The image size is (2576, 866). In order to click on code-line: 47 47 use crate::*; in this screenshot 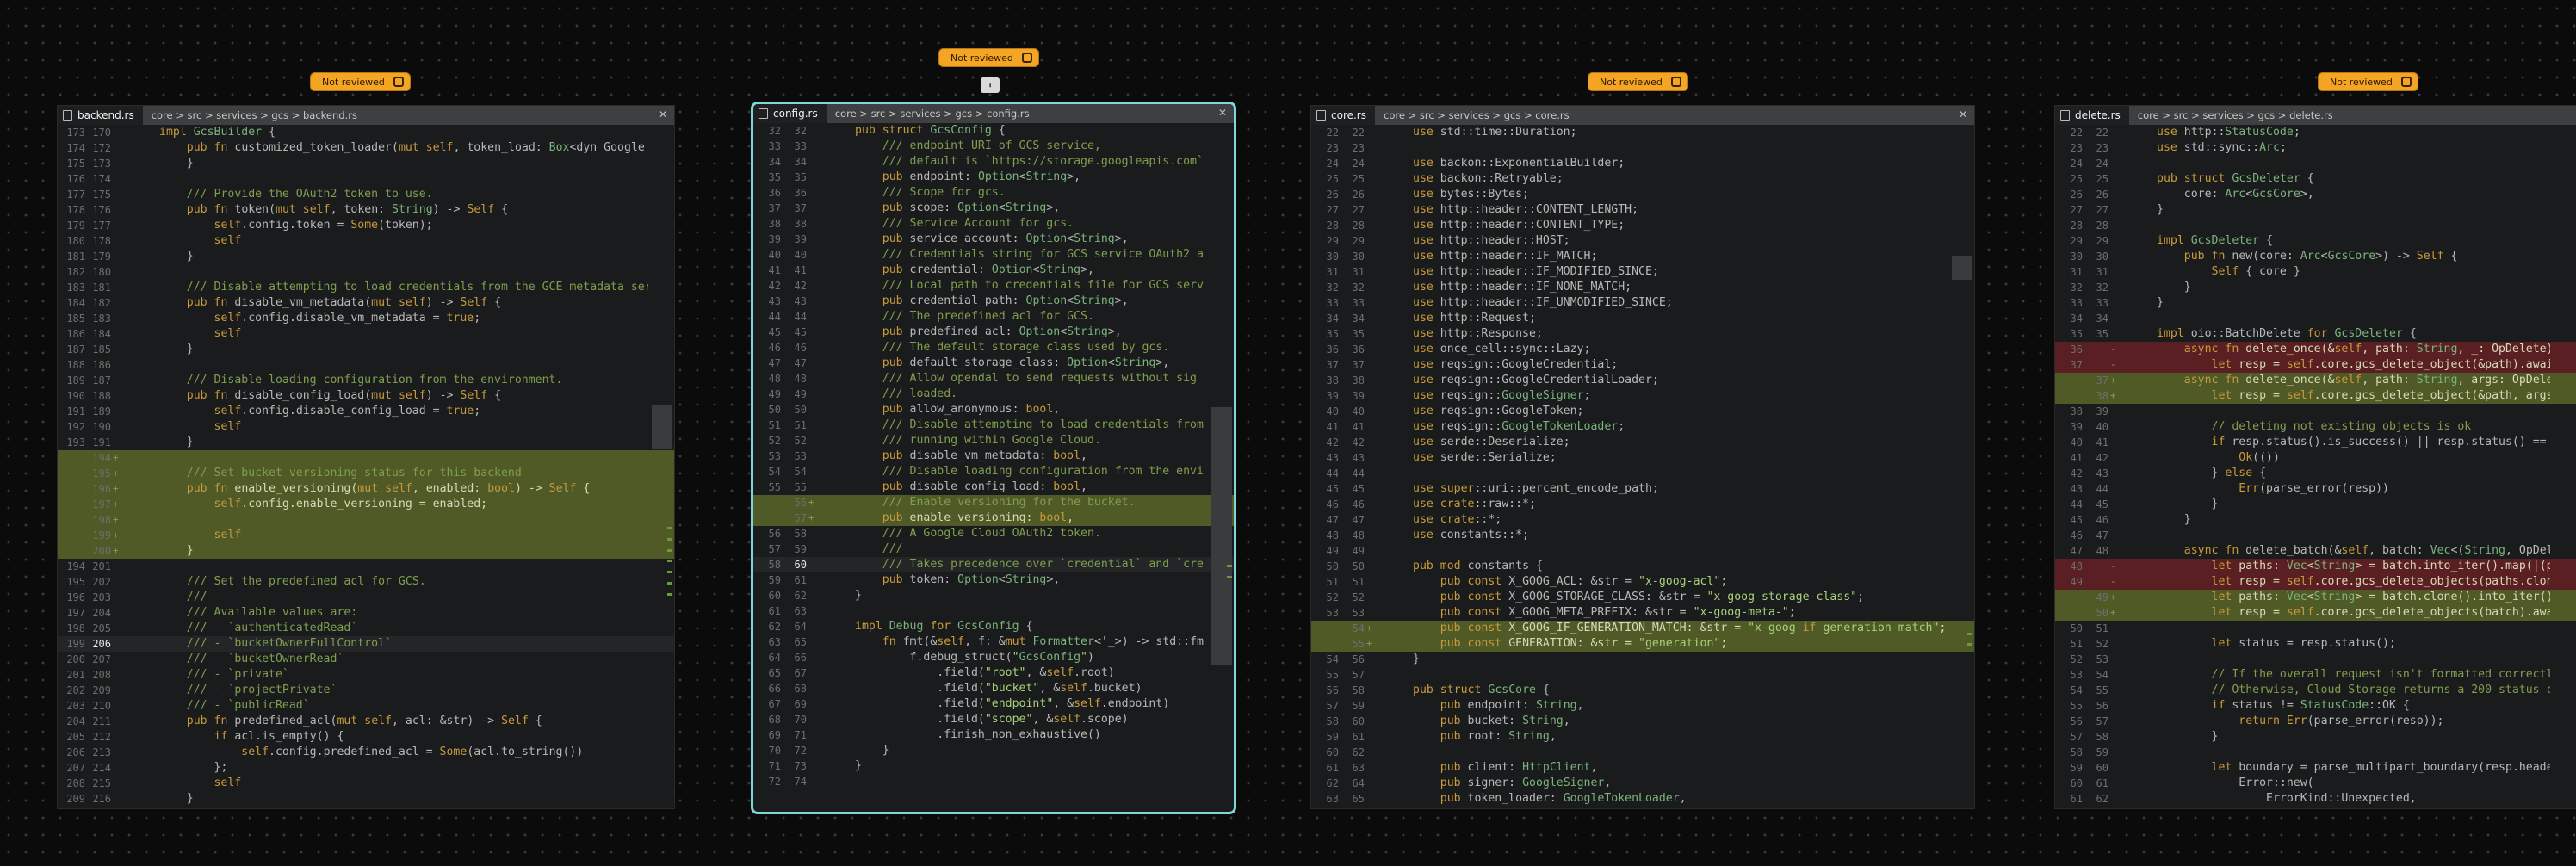, I will do `click(1643, 520)`.